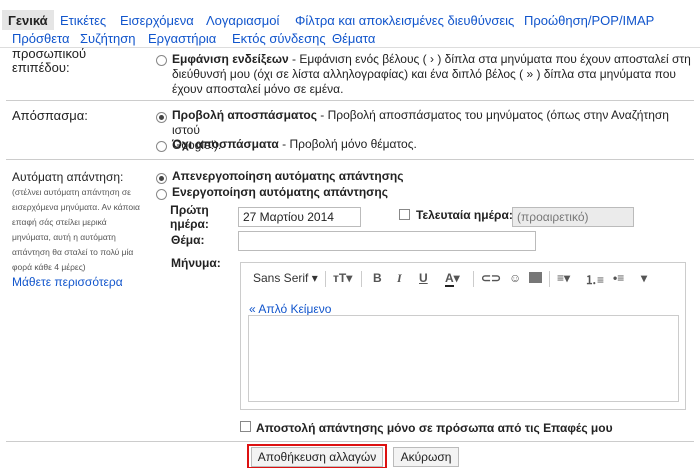 Image resolution: width=700 pixels, height=468 pixels. What do you see at coordinates (404, 214) in the screenshot?
I see `last-day-checkbox` at bounding box center [404, 214].